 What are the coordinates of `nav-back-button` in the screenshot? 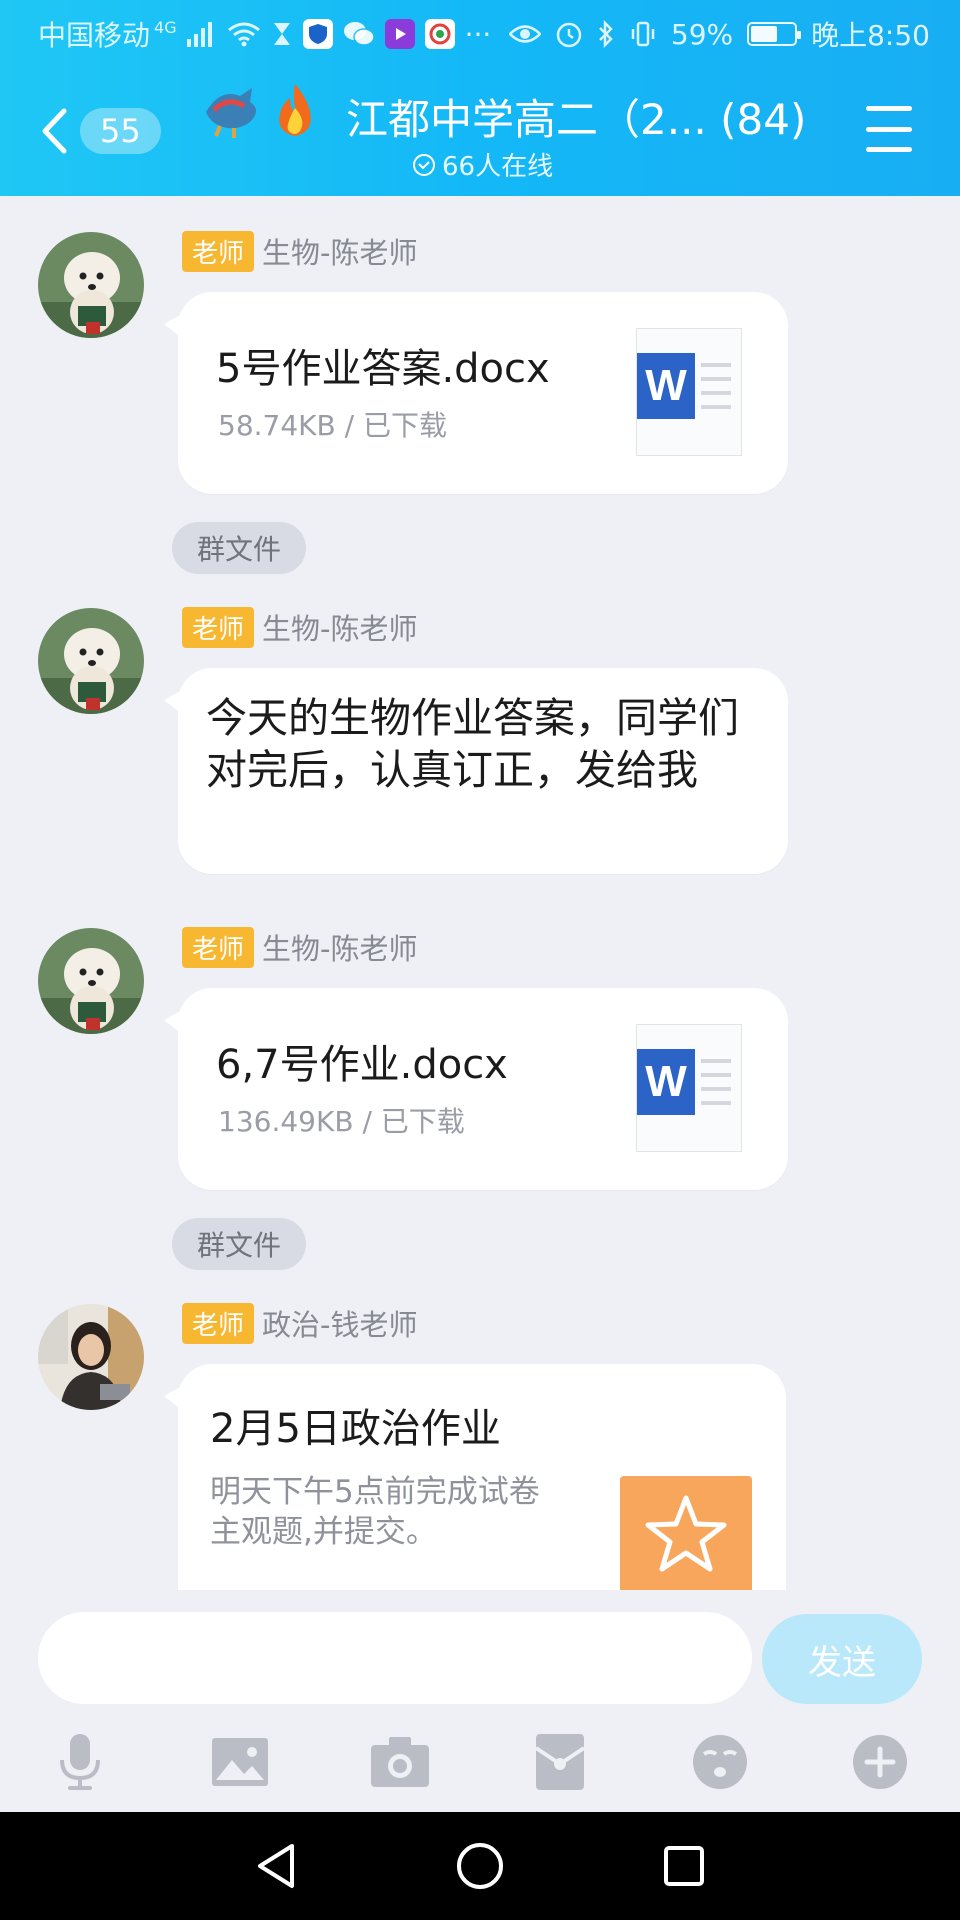 It's located at (276, 1866).